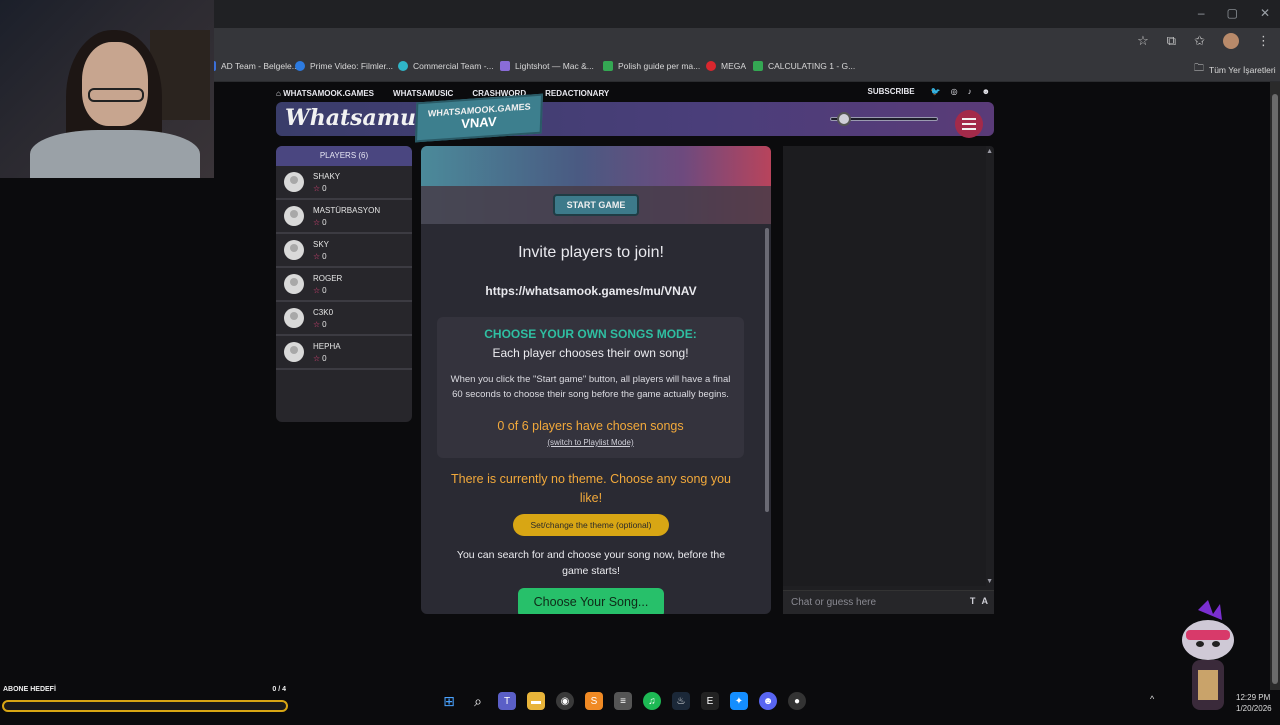 Image resolution: width=1280 pixels, height=725 pixels. I want to click on player-name: MASTÜRBASYON, so click(347, 210).